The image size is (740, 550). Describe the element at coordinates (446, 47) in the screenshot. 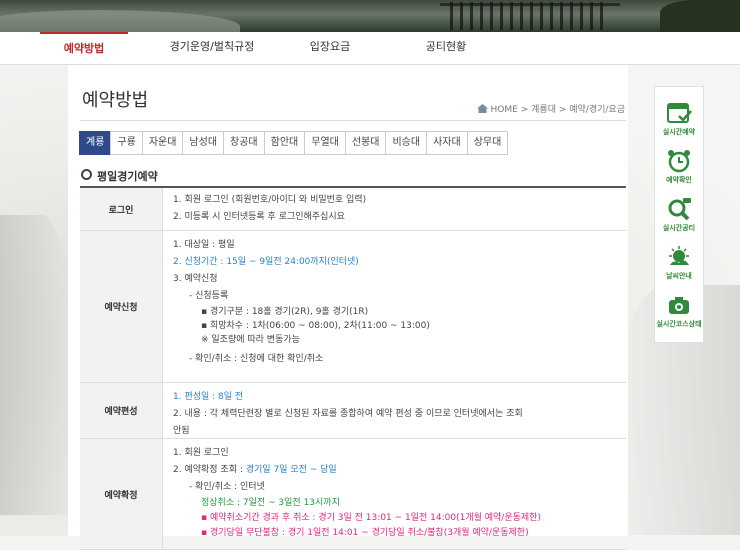

I see `nav-tab-tee-status: 공티현황` at that location.